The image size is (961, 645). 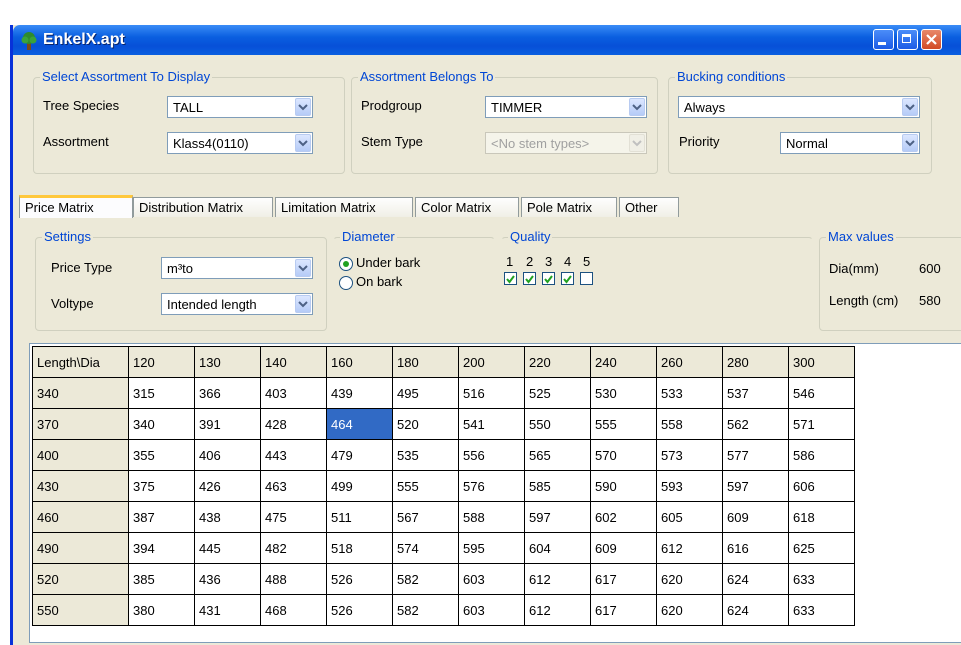 I want to click on price-type-select: m³to, so click(x=237, y=268).